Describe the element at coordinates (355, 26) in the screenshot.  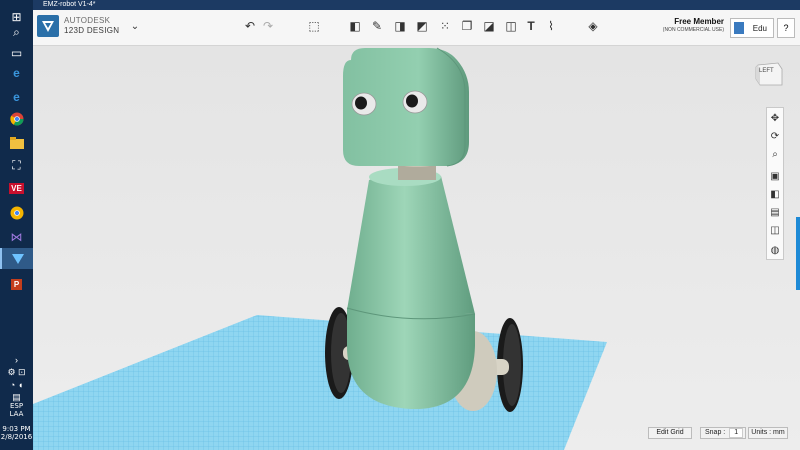
I see `primitives-icon: ◧` at that location.